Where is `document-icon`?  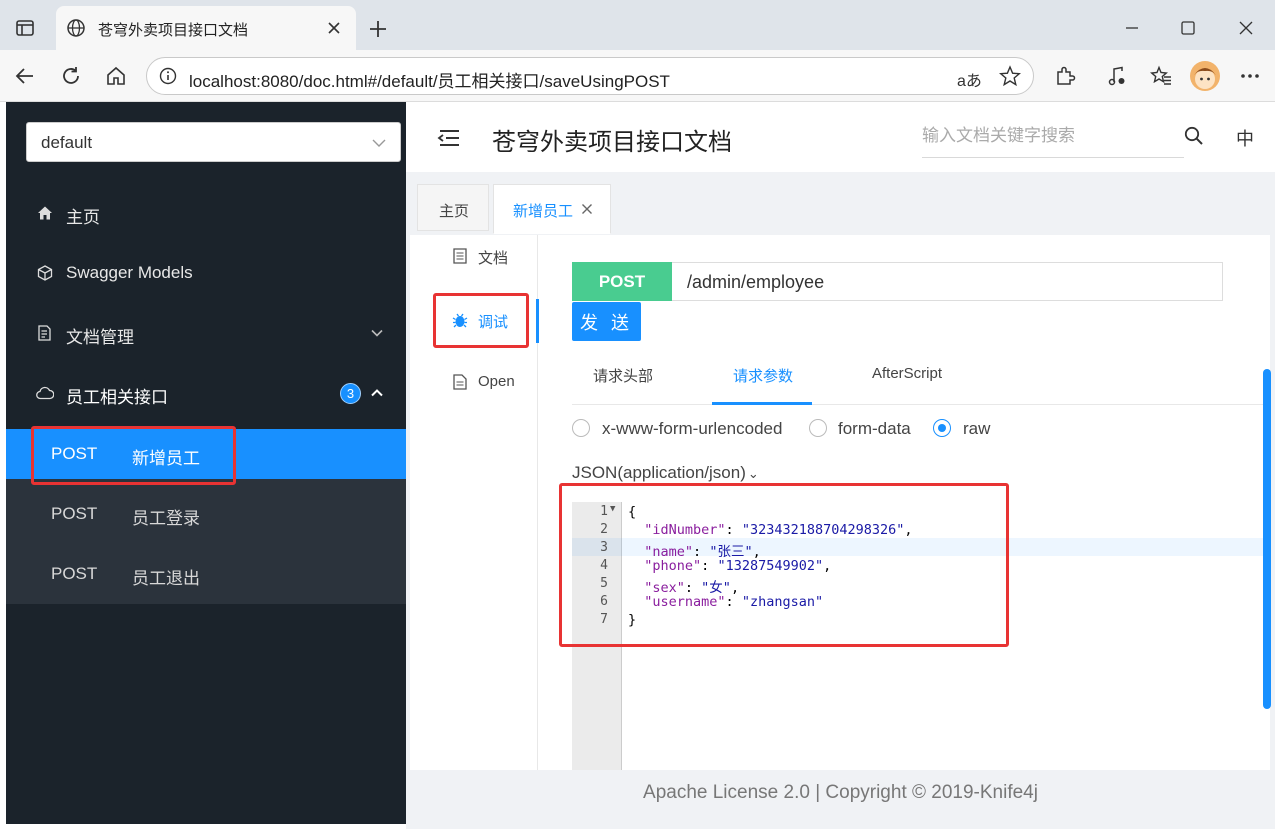 document-icon is located at coordinates (460, 256).